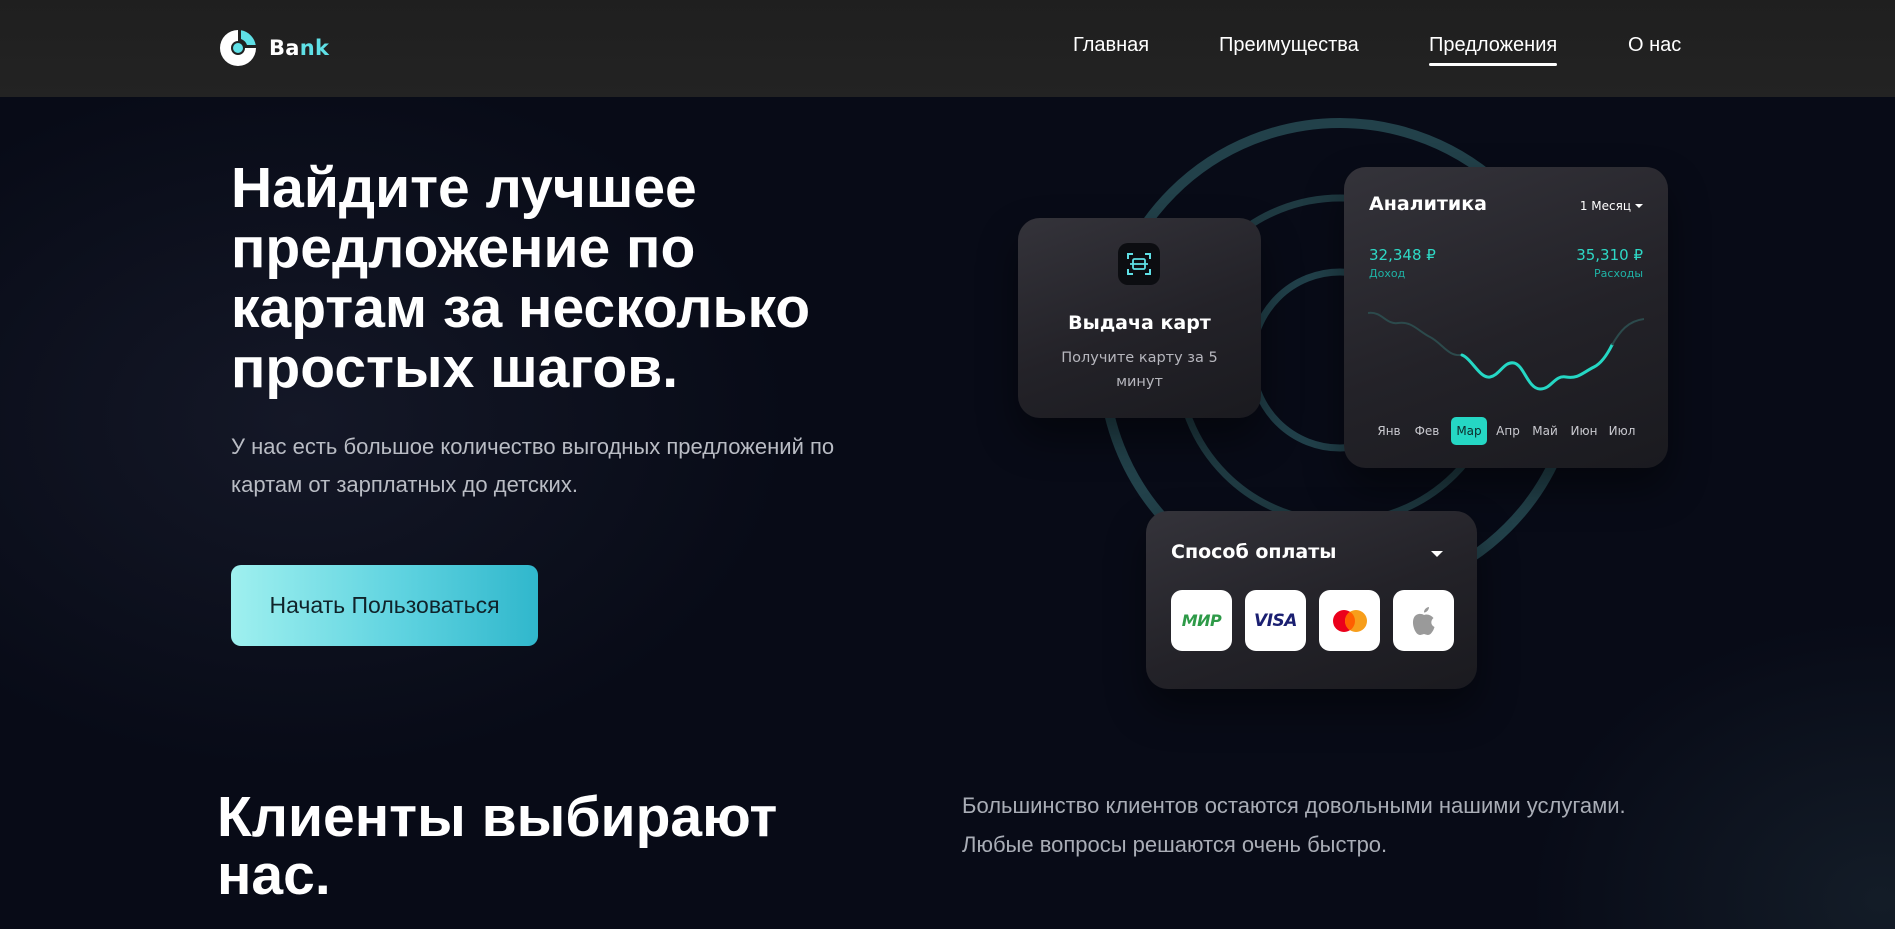 The image size is (1895, 929). Describe the element at coordinates (1605, 206) in the screenshot. I see `period-label: 1 Месяц` at that location.